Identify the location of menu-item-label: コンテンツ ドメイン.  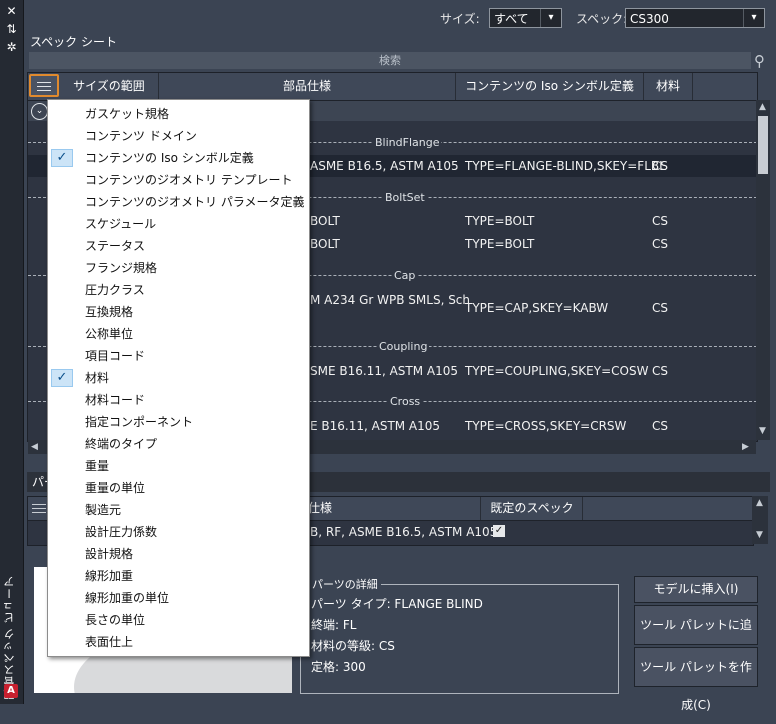
(141, 136).